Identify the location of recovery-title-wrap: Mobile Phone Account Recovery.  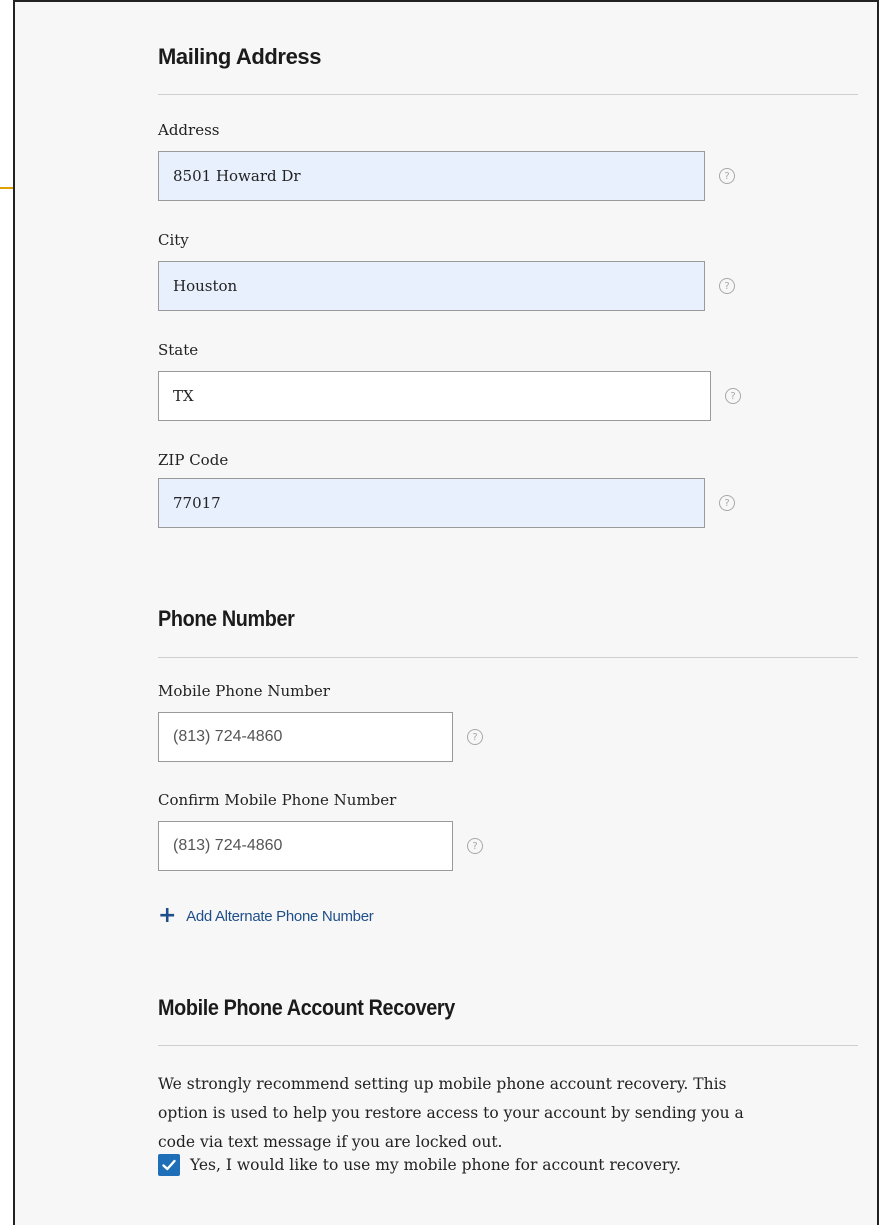
(323, 1008).